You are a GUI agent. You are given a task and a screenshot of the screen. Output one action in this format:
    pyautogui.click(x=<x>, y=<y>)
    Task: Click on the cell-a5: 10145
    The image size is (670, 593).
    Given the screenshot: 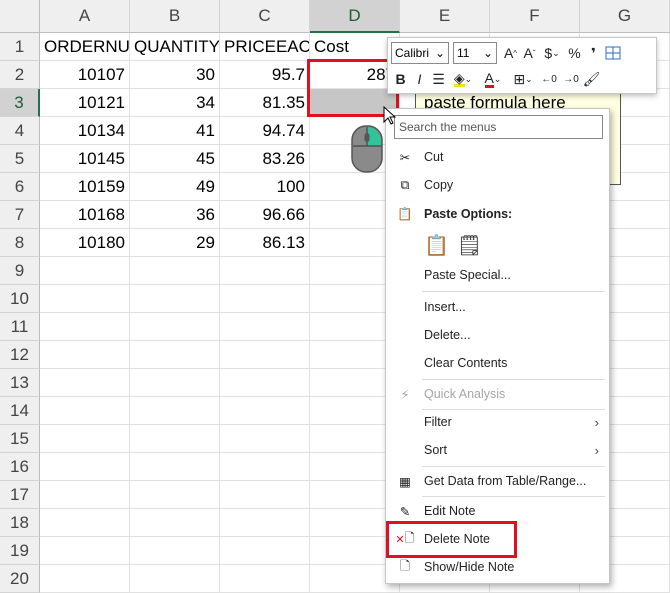 What is the action you would take?
    pyautogui.click(x=85, y=159)
    